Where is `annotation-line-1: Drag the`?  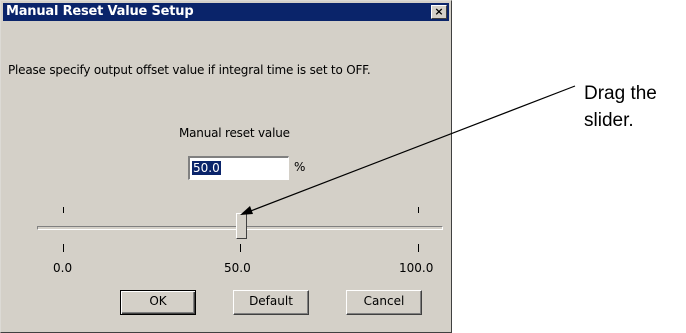 annotation-line-1: Drag the is located at coordinates (620, 93).